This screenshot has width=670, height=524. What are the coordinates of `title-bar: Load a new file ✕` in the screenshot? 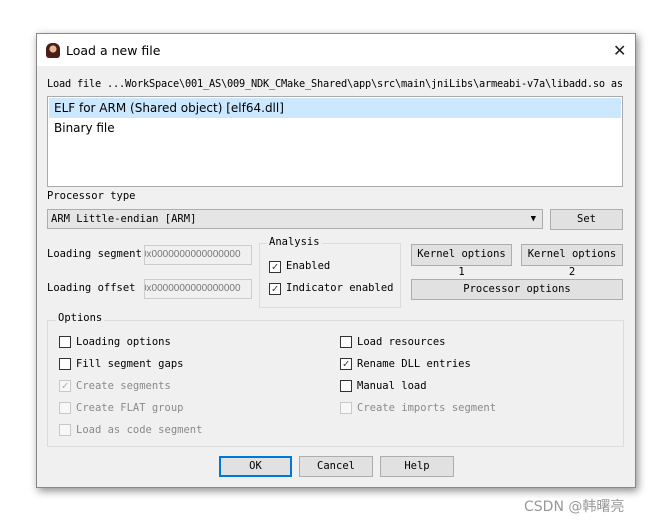 It's located at (336, 50).